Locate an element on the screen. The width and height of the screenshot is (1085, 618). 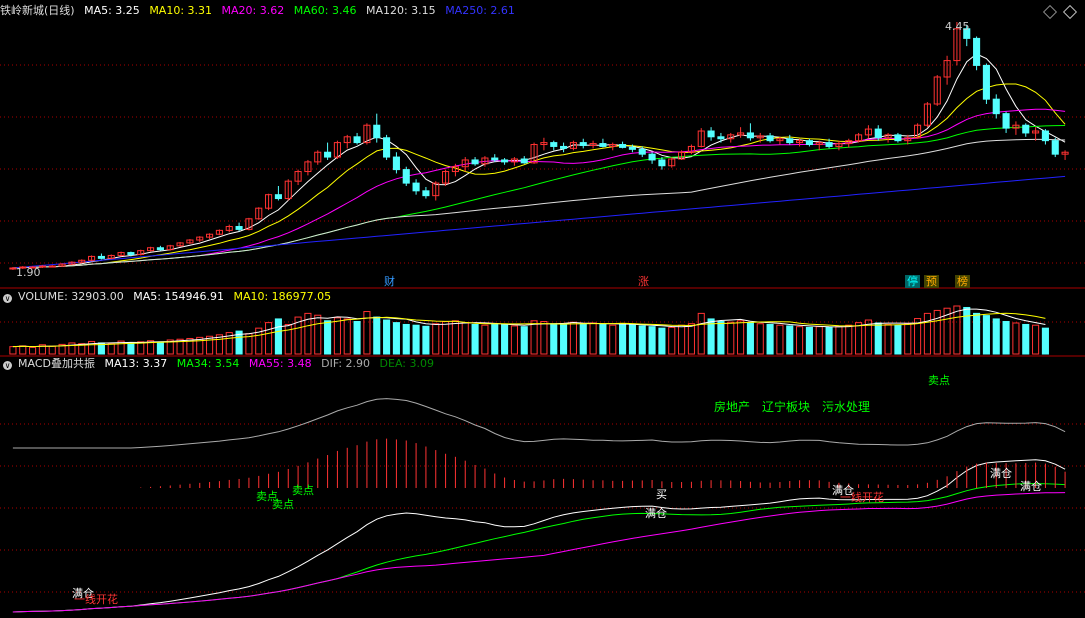
ma120-label: MA120: 3.15 is located at coordinates (400, 10).